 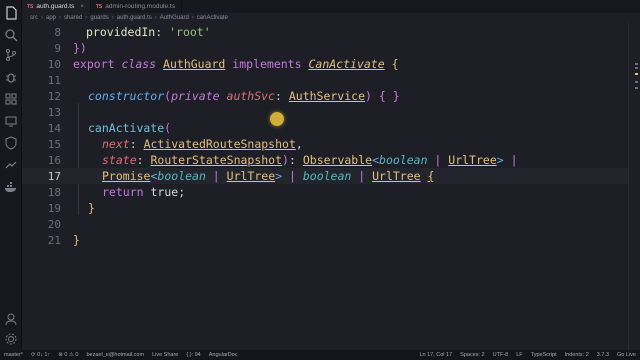 I want to click on live-share-button: Live Share, so click(x=165, y=355).